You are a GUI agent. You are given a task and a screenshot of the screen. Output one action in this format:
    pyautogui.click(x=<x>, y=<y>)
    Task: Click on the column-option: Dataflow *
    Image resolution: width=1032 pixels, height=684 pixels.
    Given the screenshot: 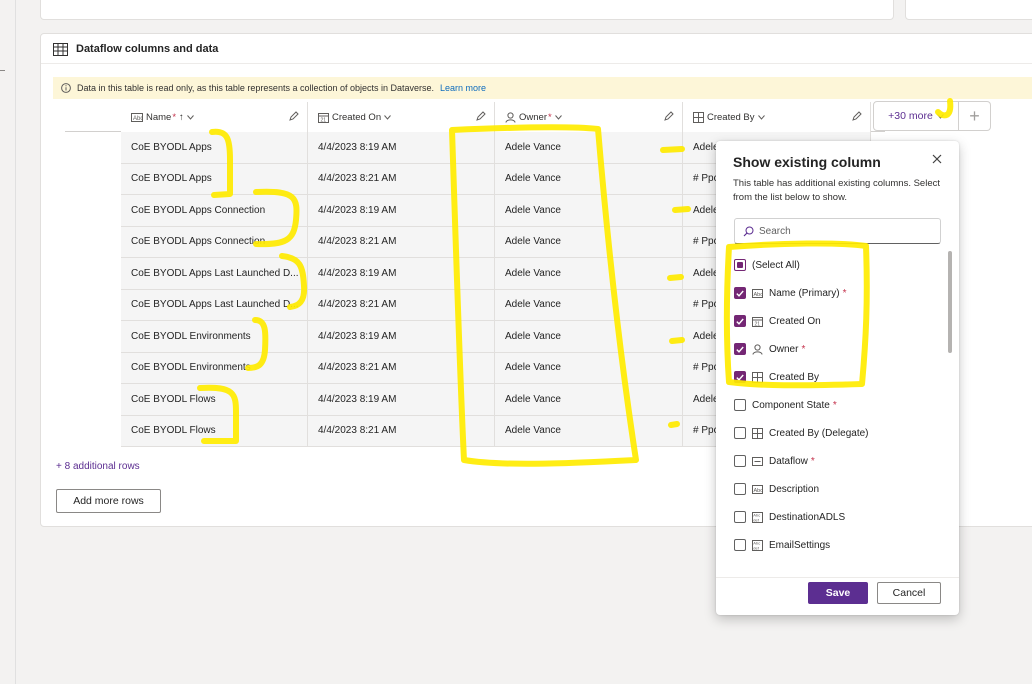 What is the action you would take?
    pyautogui.click(x=833, y=461)
    